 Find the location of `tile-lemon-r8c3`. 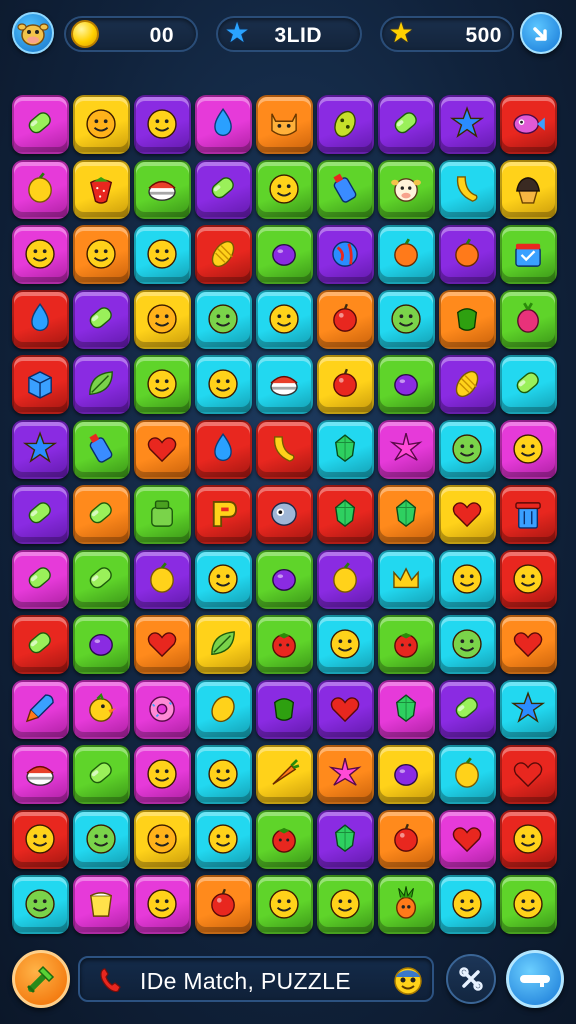

tile-lemon-r8c3 is located at coordinates (162, 579).